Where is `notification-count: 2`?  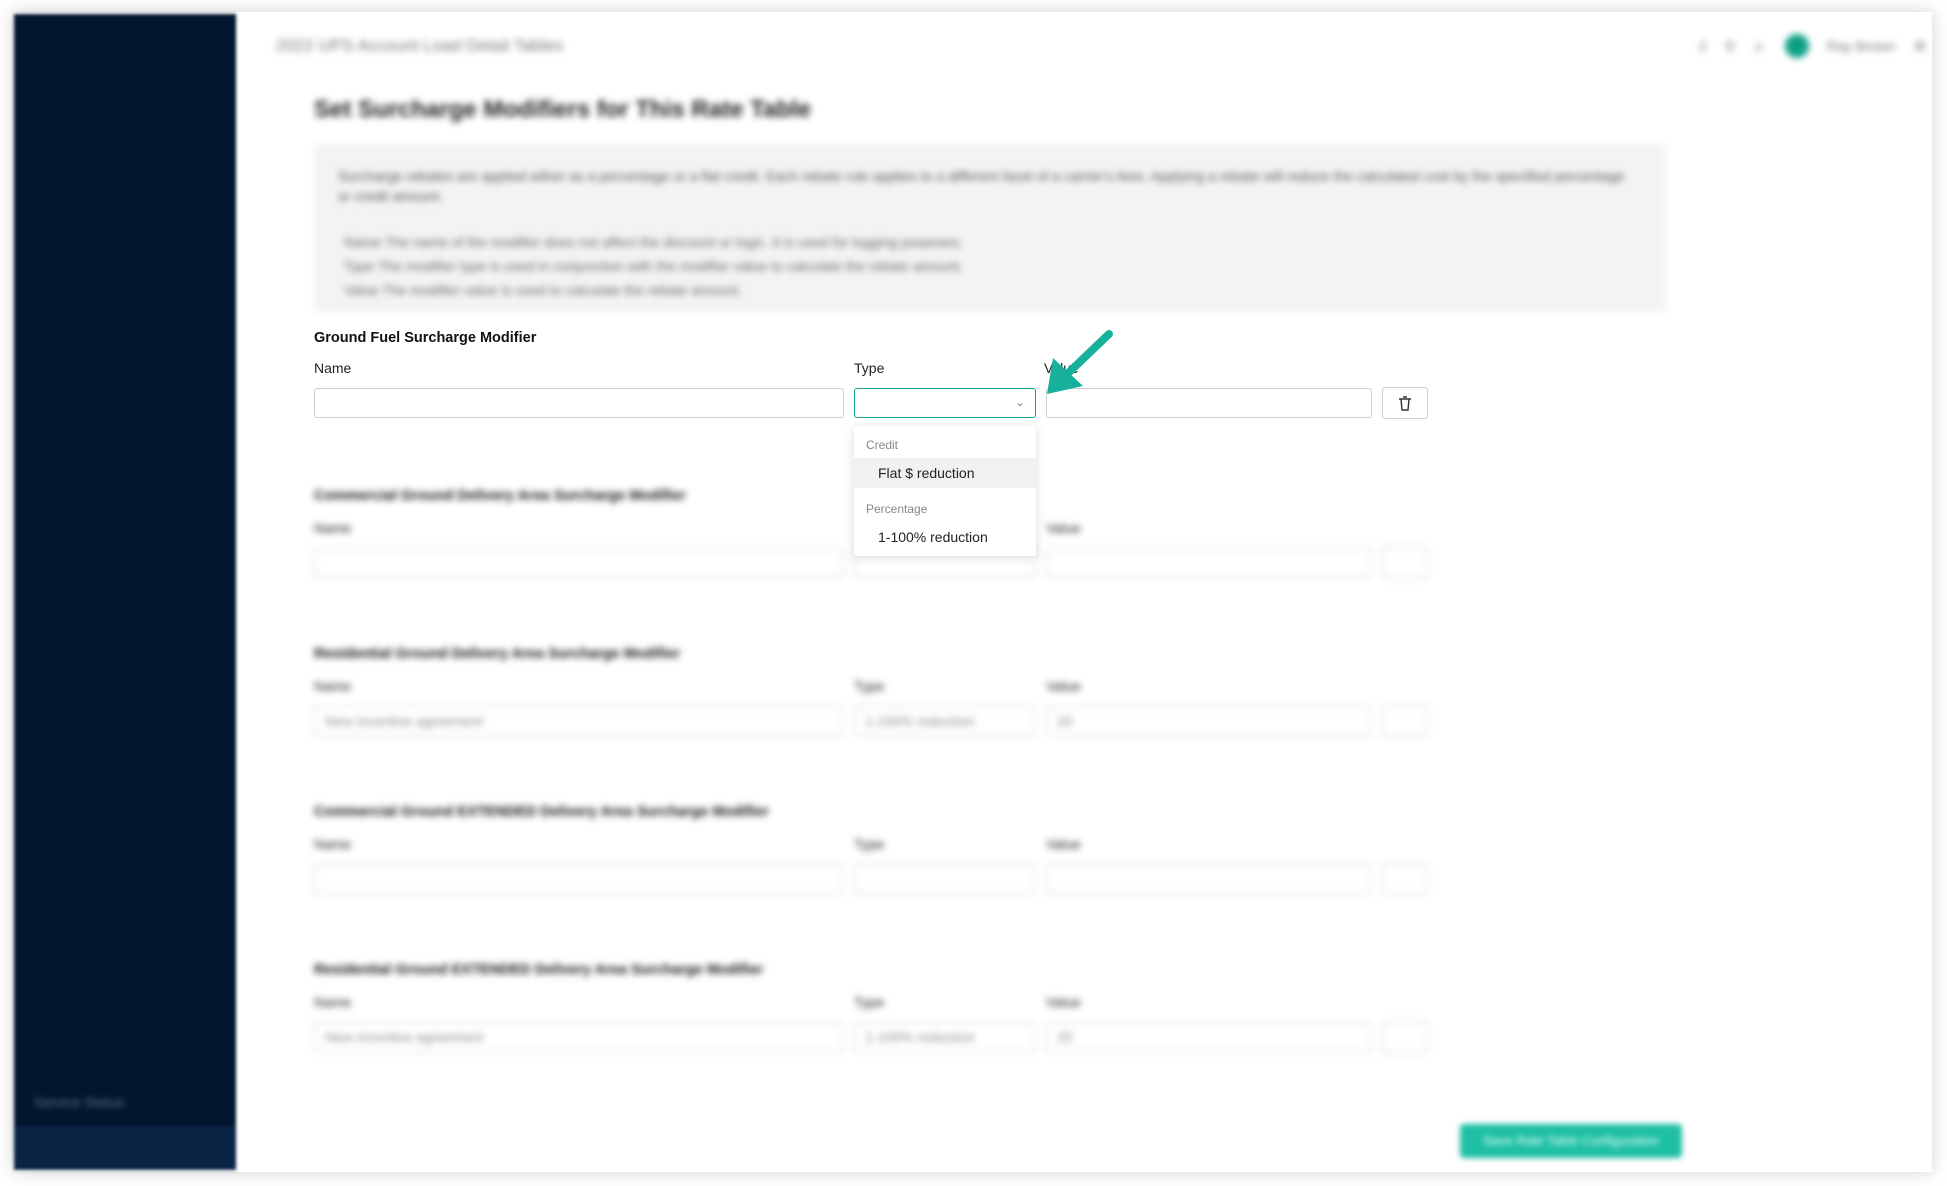 notification-count: 2 is located at coordinates (1703, 46).